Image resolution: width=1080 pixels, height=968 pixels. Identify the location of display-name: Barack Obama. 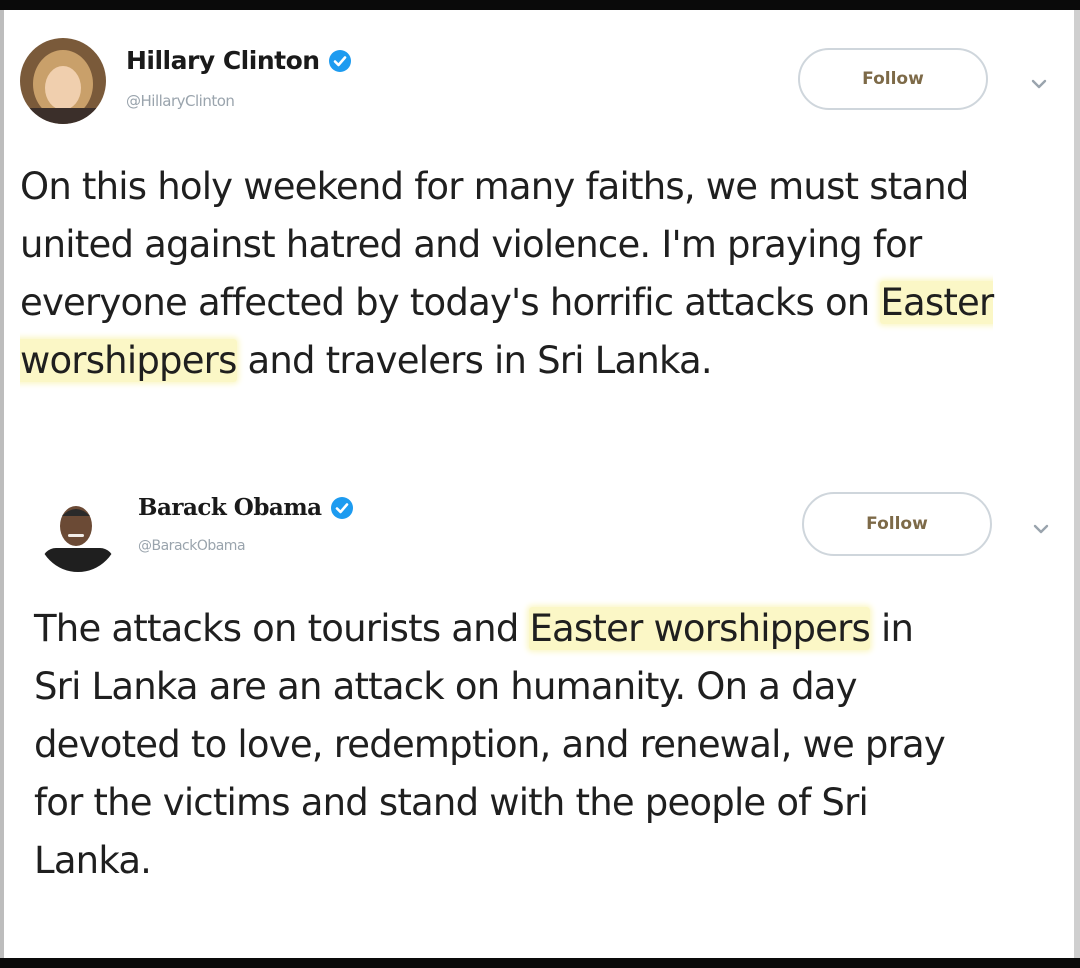
(230, 507).